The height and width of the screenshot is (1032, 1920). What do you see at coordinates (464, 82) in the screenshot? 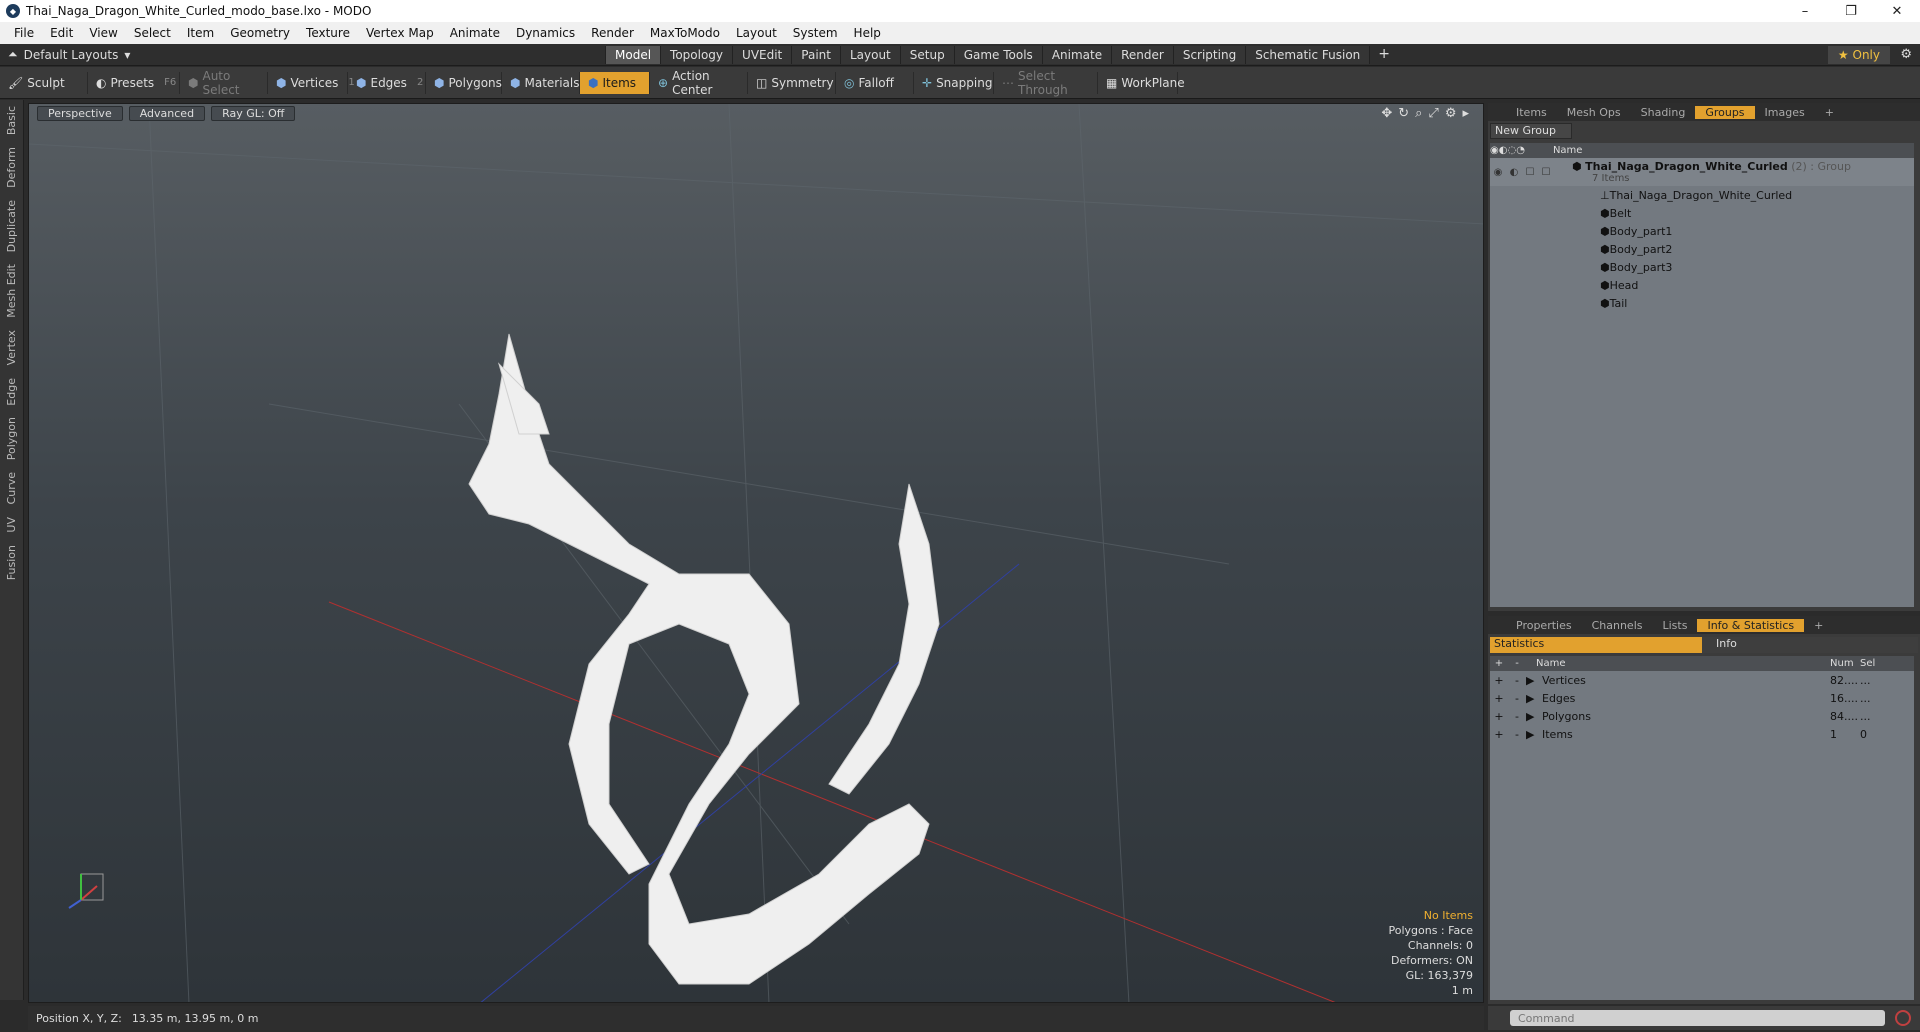
I see `polygons-button: ⬢ Polygons` at bounding box center [464, 82].